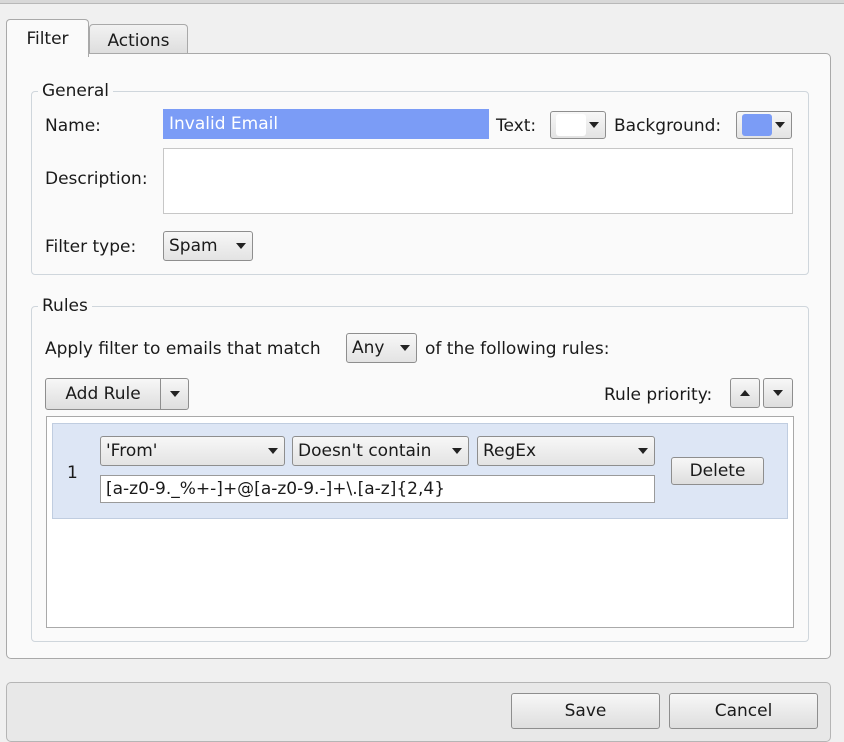  I want to click on match-mode-select: Any, so click(381, 348).